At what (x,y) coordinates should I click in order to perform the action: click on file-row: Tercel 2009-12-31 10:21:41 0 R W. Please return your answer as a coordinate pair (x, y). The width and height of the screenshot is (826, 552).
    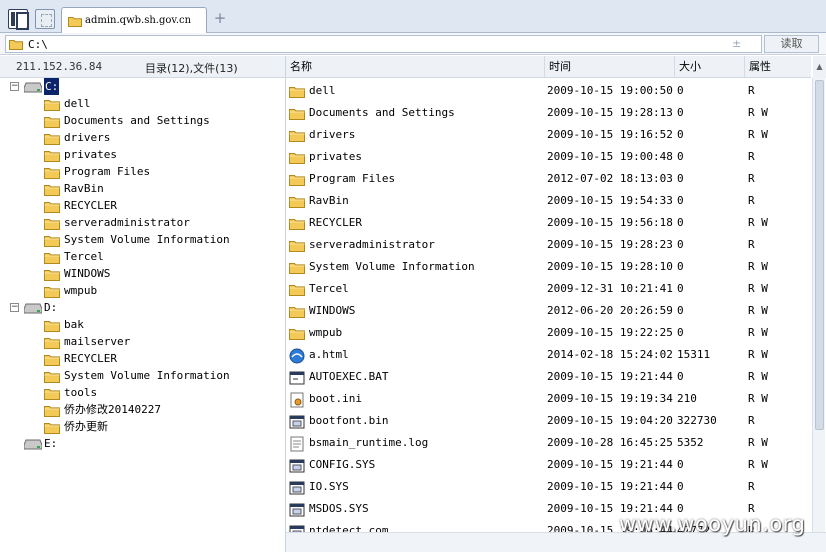
    Looking at the image, I should click on (548, 289).